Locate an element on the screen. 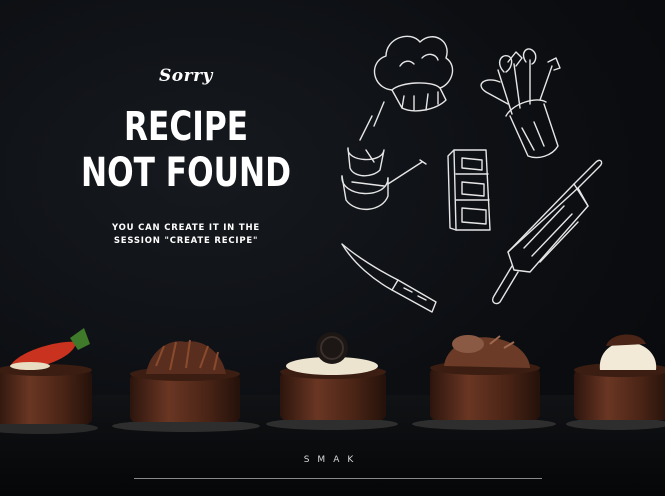 Image resolution: width=665 pixels, height=496 pixels. cream-tart is located at coordinates (615, 382).